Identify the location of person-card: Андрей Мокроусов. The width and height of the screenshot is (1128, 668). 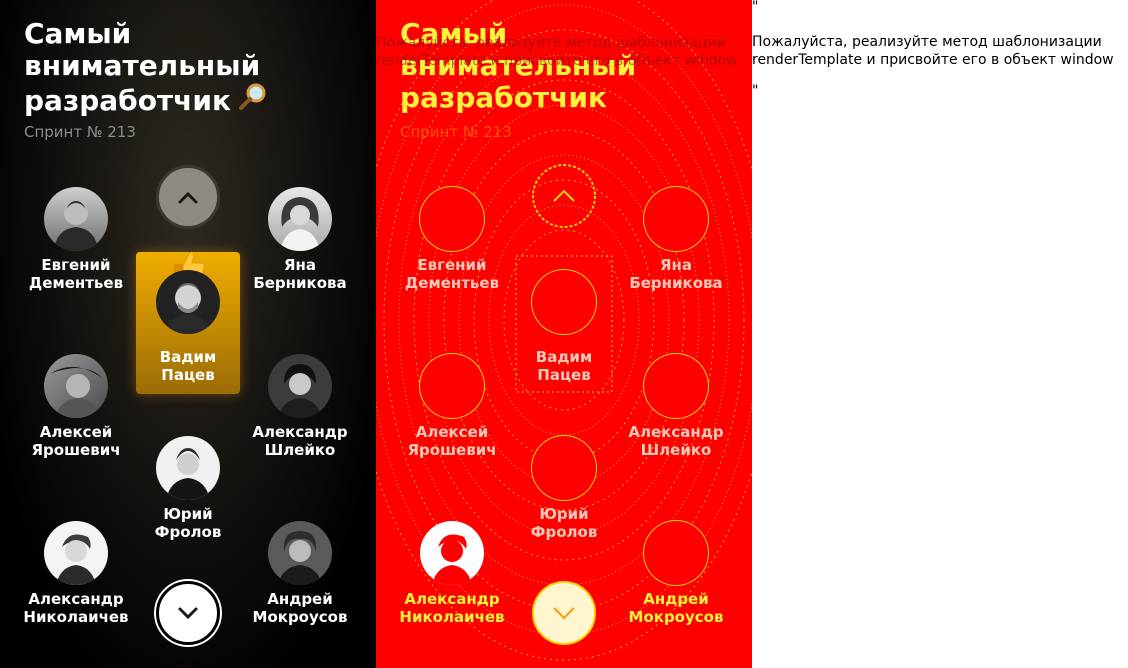
(300, 573).